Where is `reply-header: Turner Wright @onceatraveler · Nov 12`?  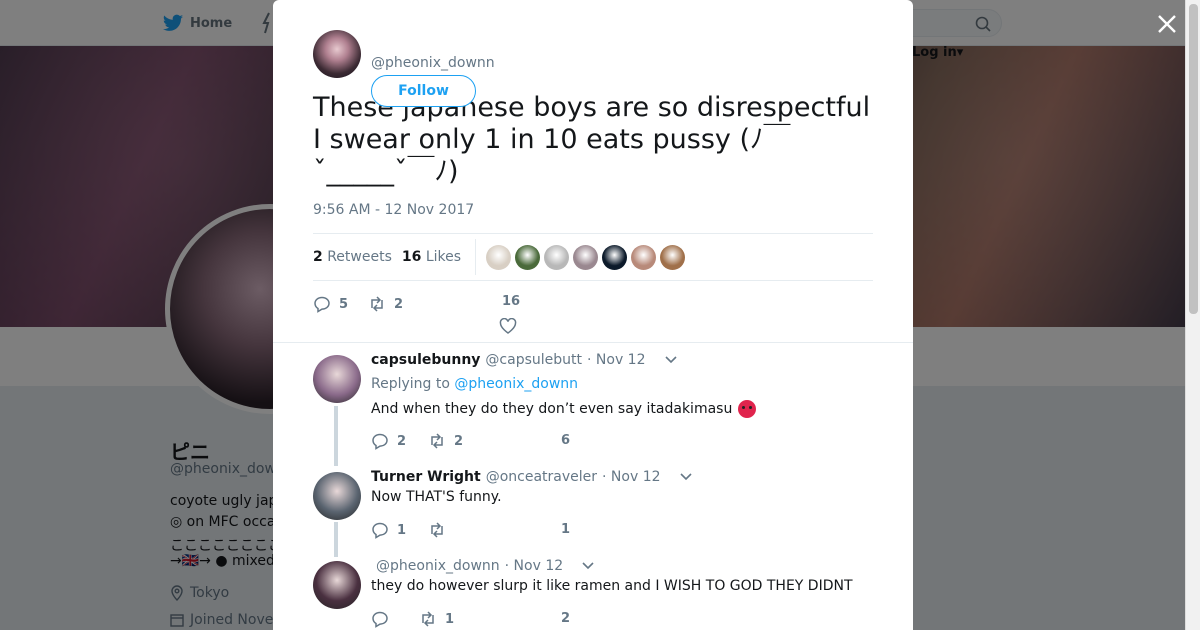 reply-header: Turner Wright @onceatraveler · Nov 12 is located at coordinates (531, 477).